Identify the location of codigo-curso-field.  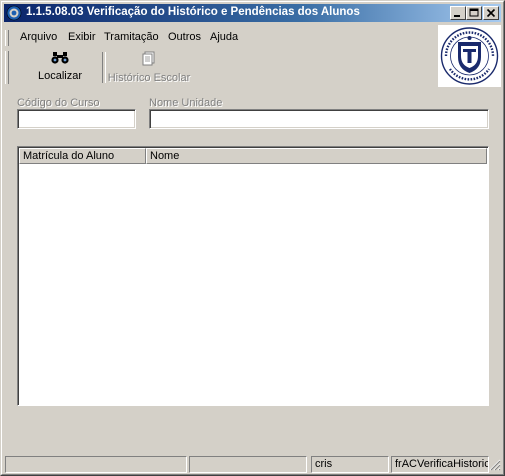
(76, 119).